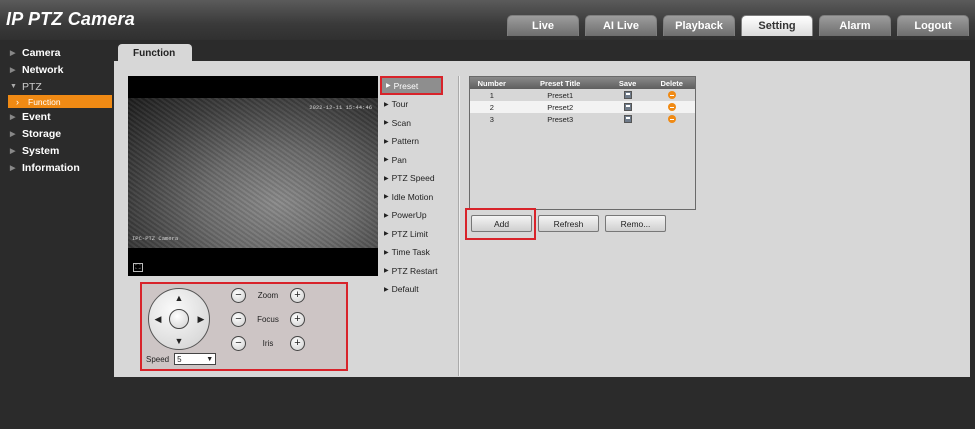  I want to click on zoom-row: − Zoom +, so click(268, 295).